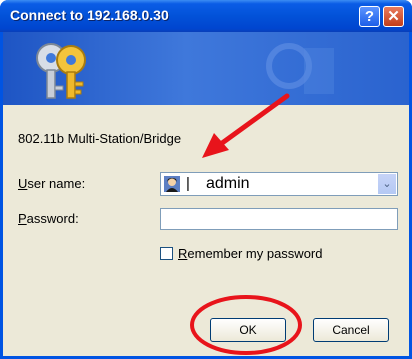 This screenshot has height=359, width=412. I want to click on chevron-down-icon: ⌄, so click(387, 184).